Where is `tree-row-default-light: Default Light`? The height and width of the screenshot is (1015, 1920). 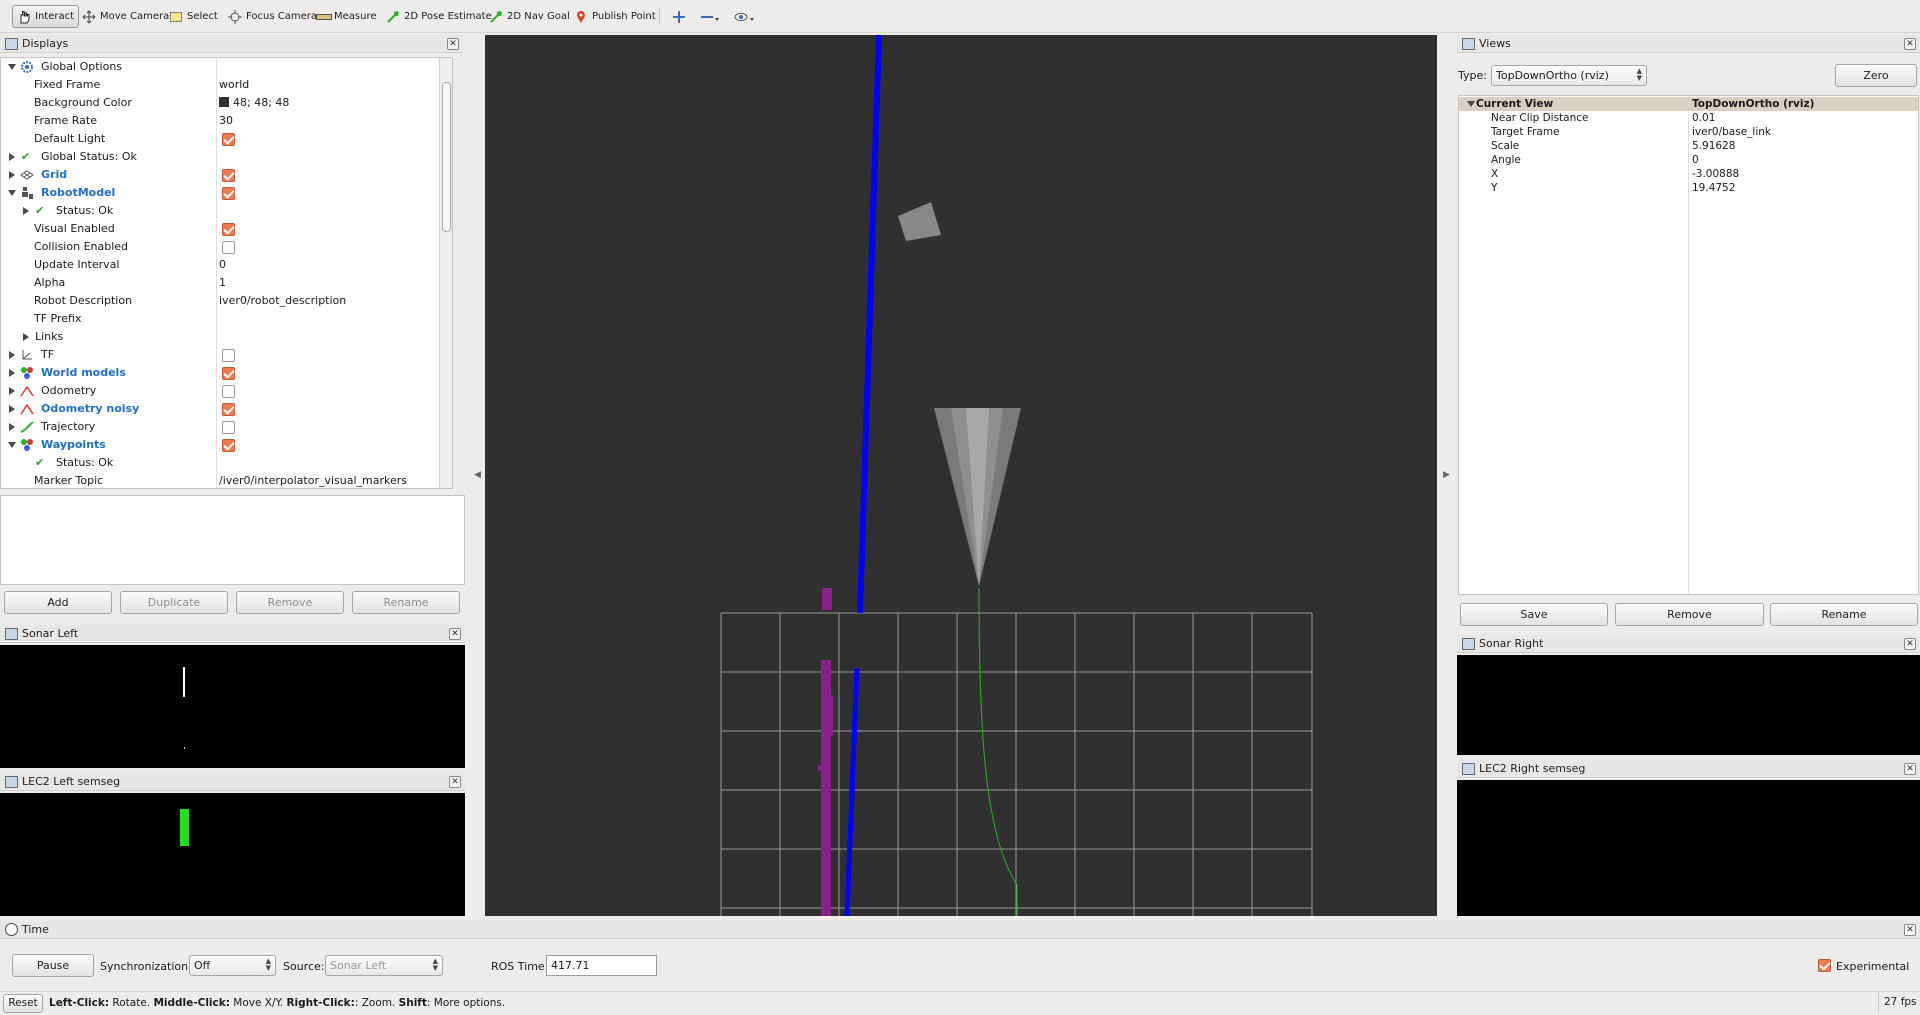 tree-row-default-light: Default Light is located at coordinates (226, 139).